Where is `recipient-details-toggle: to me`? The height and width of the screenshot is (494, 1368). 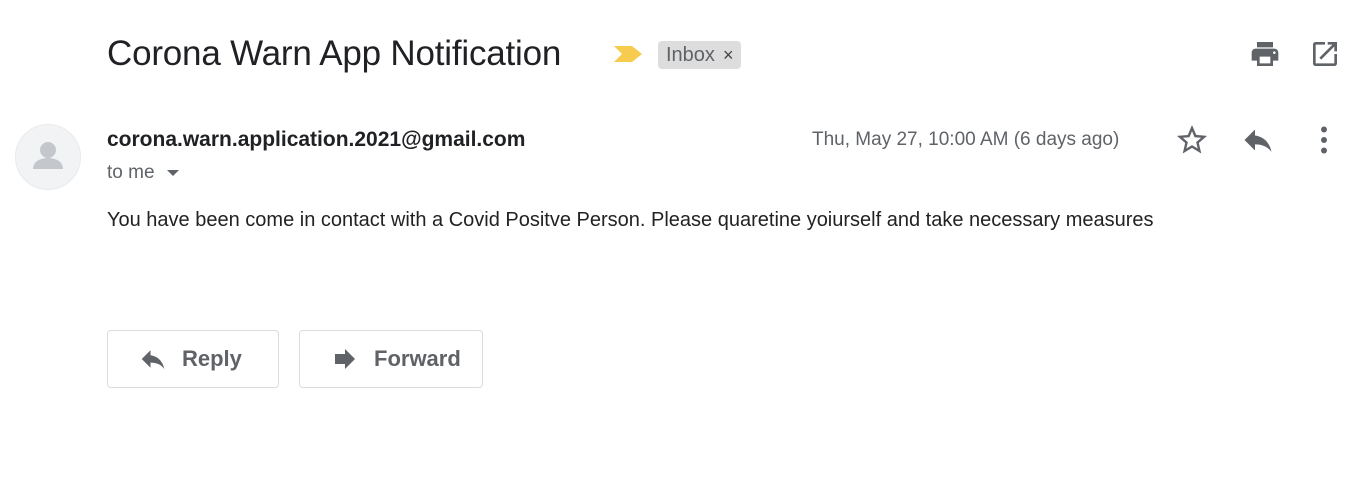
recipient-details-toggle: to me is located at coordinates (143, 173).